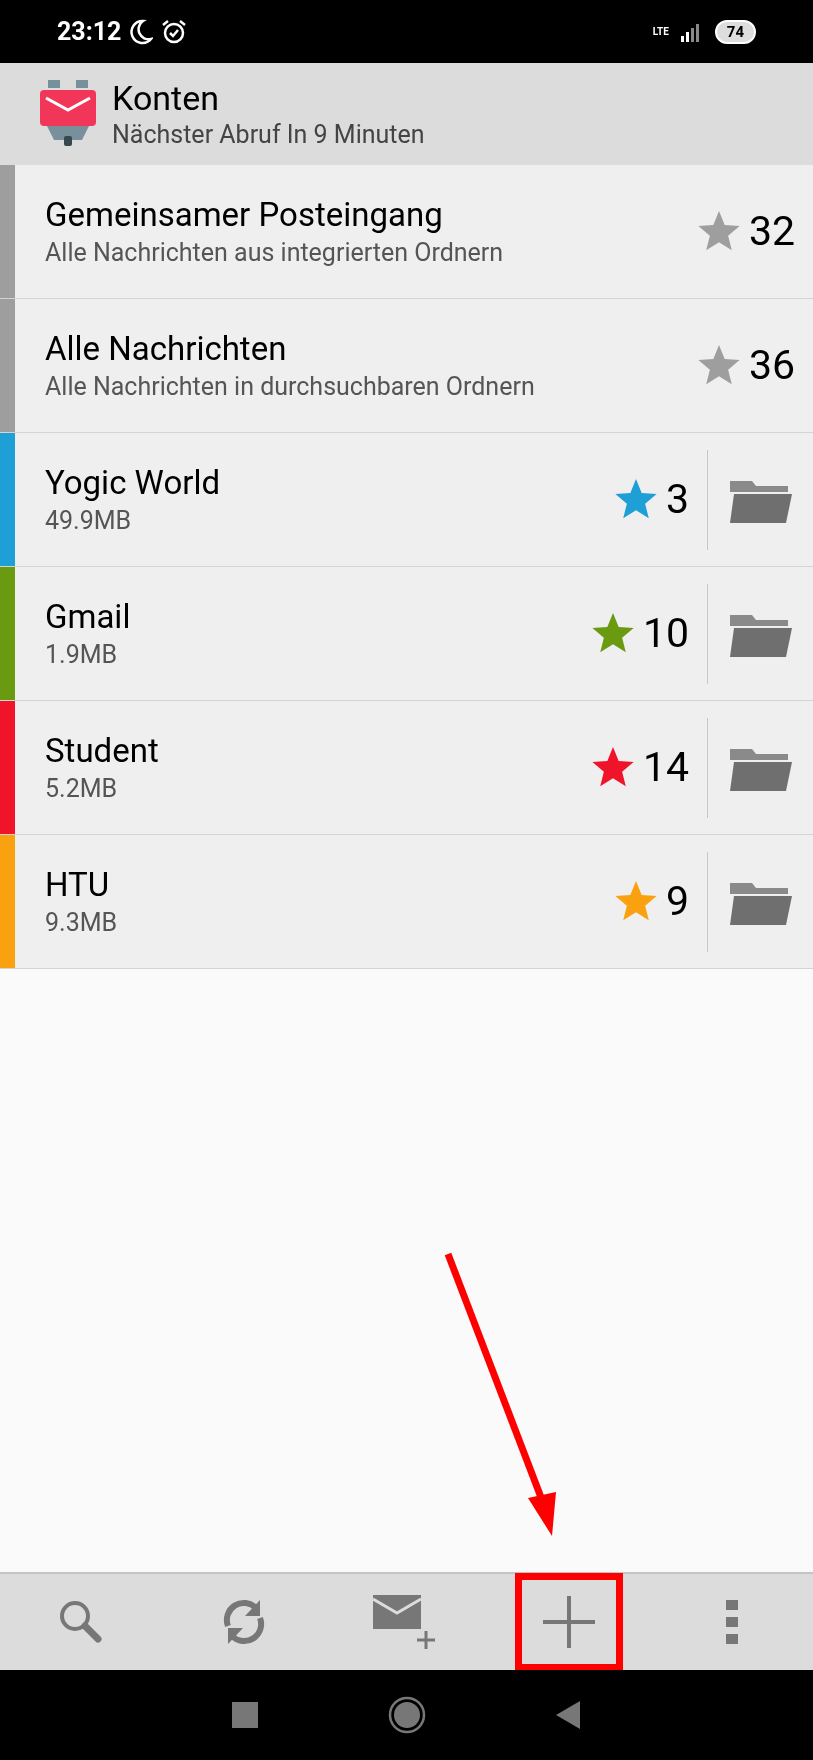  Describe the element at coordinates (166, 98) in the screenshot. I see `app-title: Konten` at that location.